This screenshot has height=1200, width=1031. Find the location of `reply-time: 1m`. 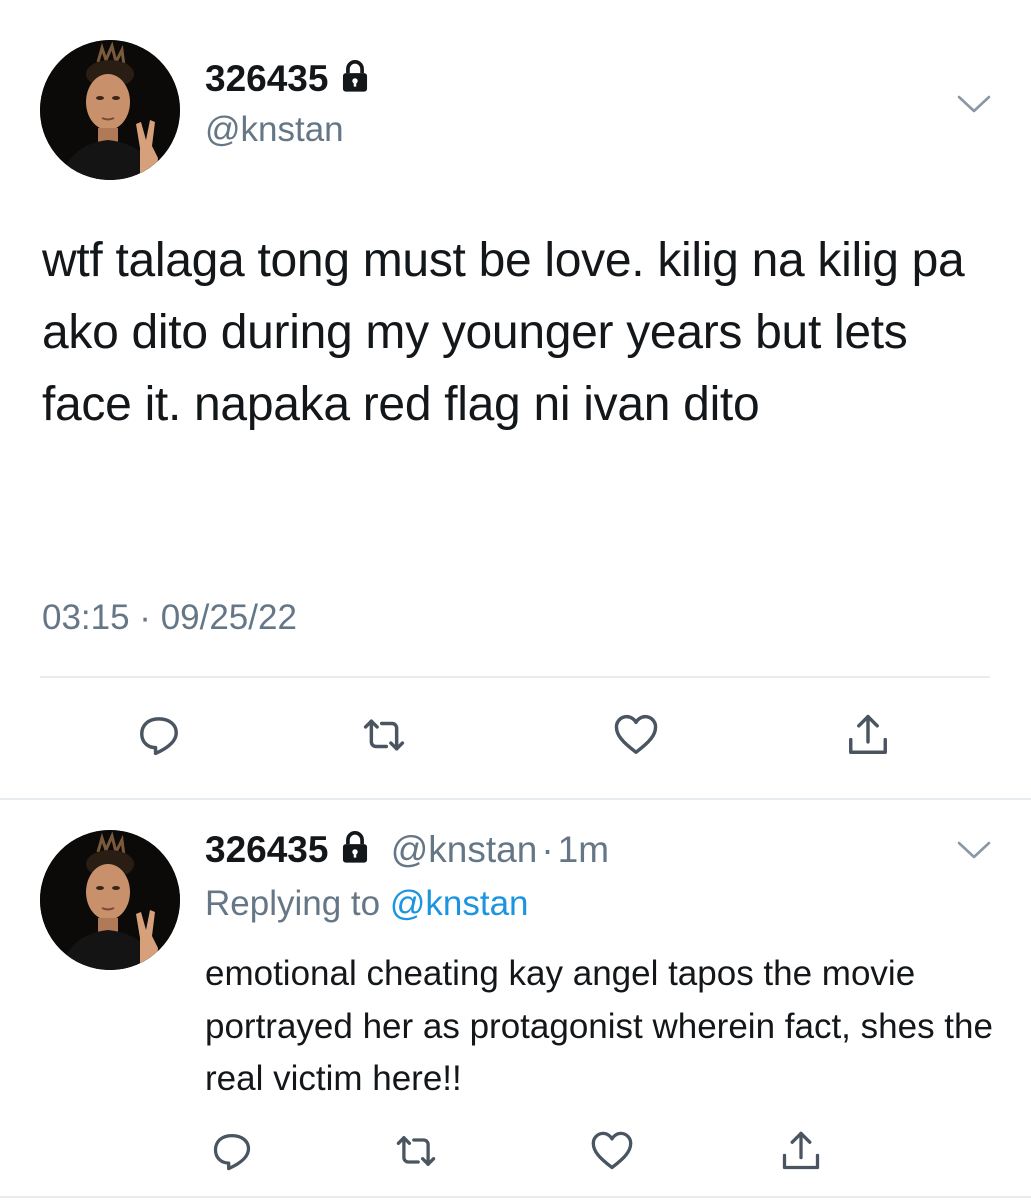

reply-time: 1m is located at coordinates (583, 849).